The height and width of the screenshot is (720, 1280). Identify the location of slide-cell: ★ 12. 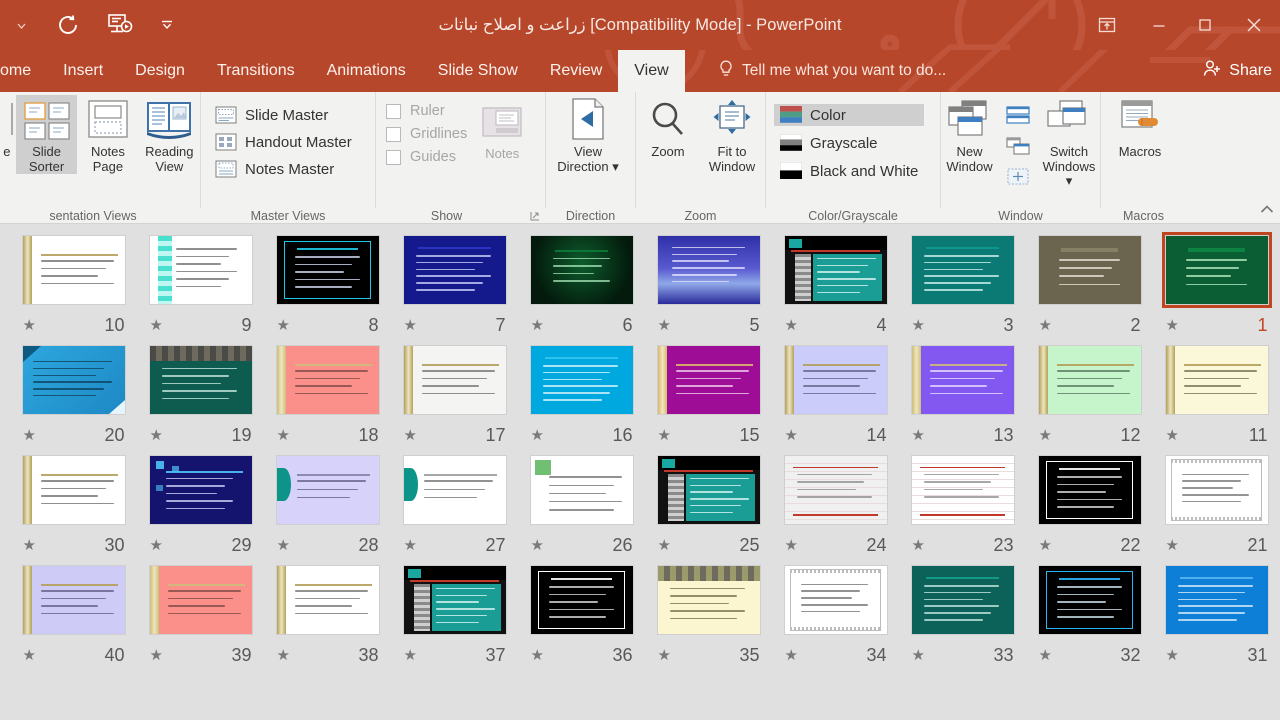
(1089, 397).